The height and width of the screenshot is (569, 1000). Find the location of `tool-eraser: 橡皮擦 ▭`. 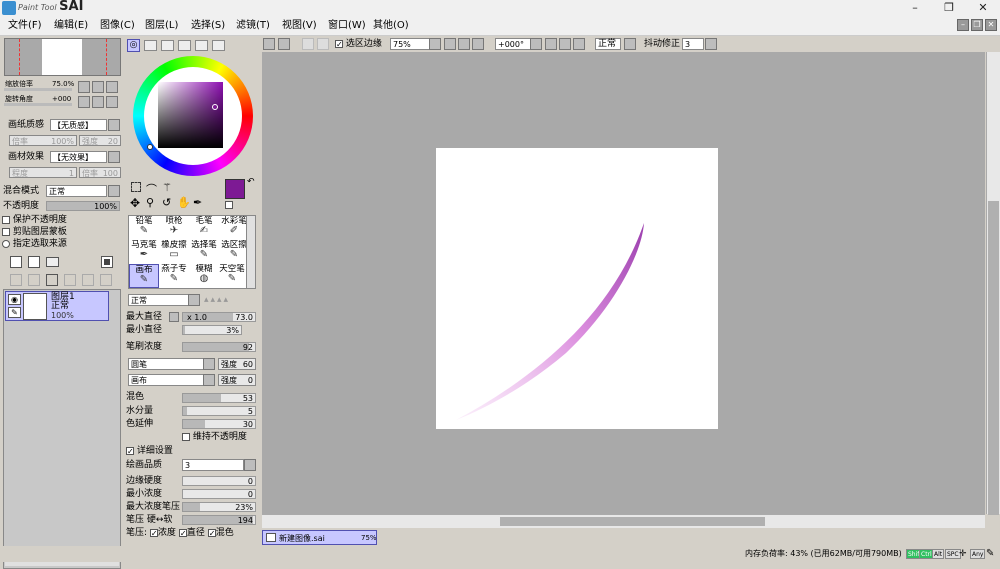

tool-eraser: 橡皮擦 ▭ is located at coordinates (174, 252).